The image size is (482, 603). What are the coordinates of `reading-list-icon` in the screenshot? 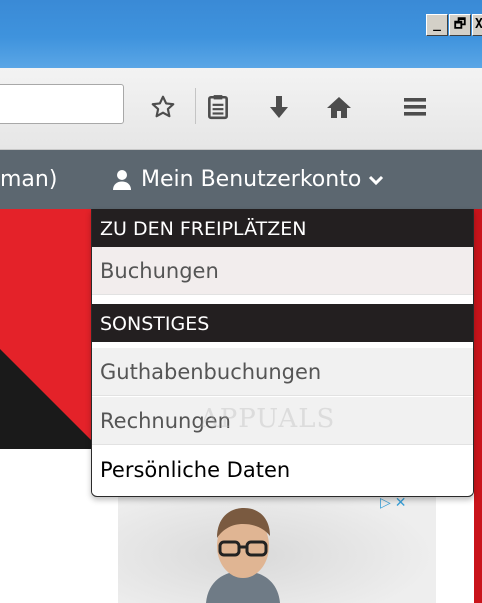 It's located at (218, 107).